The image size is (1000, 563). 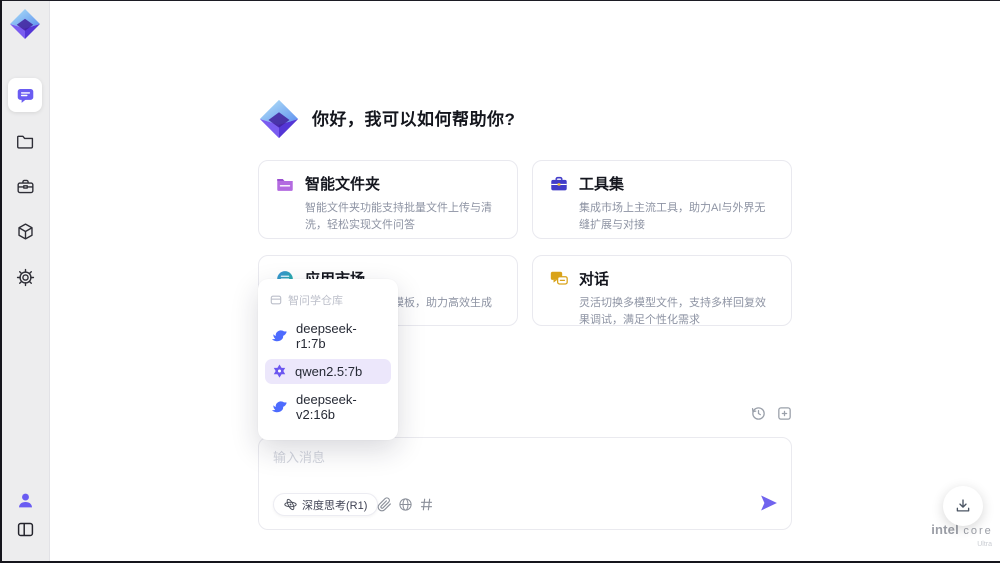 I want to click on atom-icon, so click(x=290, y=504).